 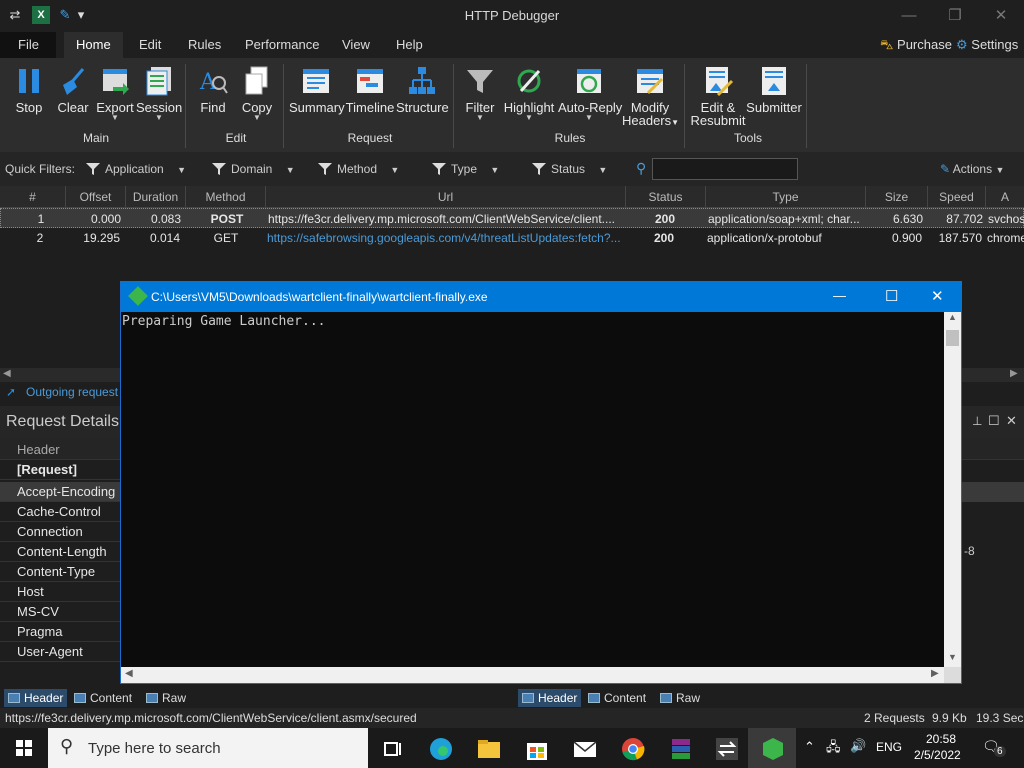 I want to click on export-button: Export ▼, so click(x=115, y=97).